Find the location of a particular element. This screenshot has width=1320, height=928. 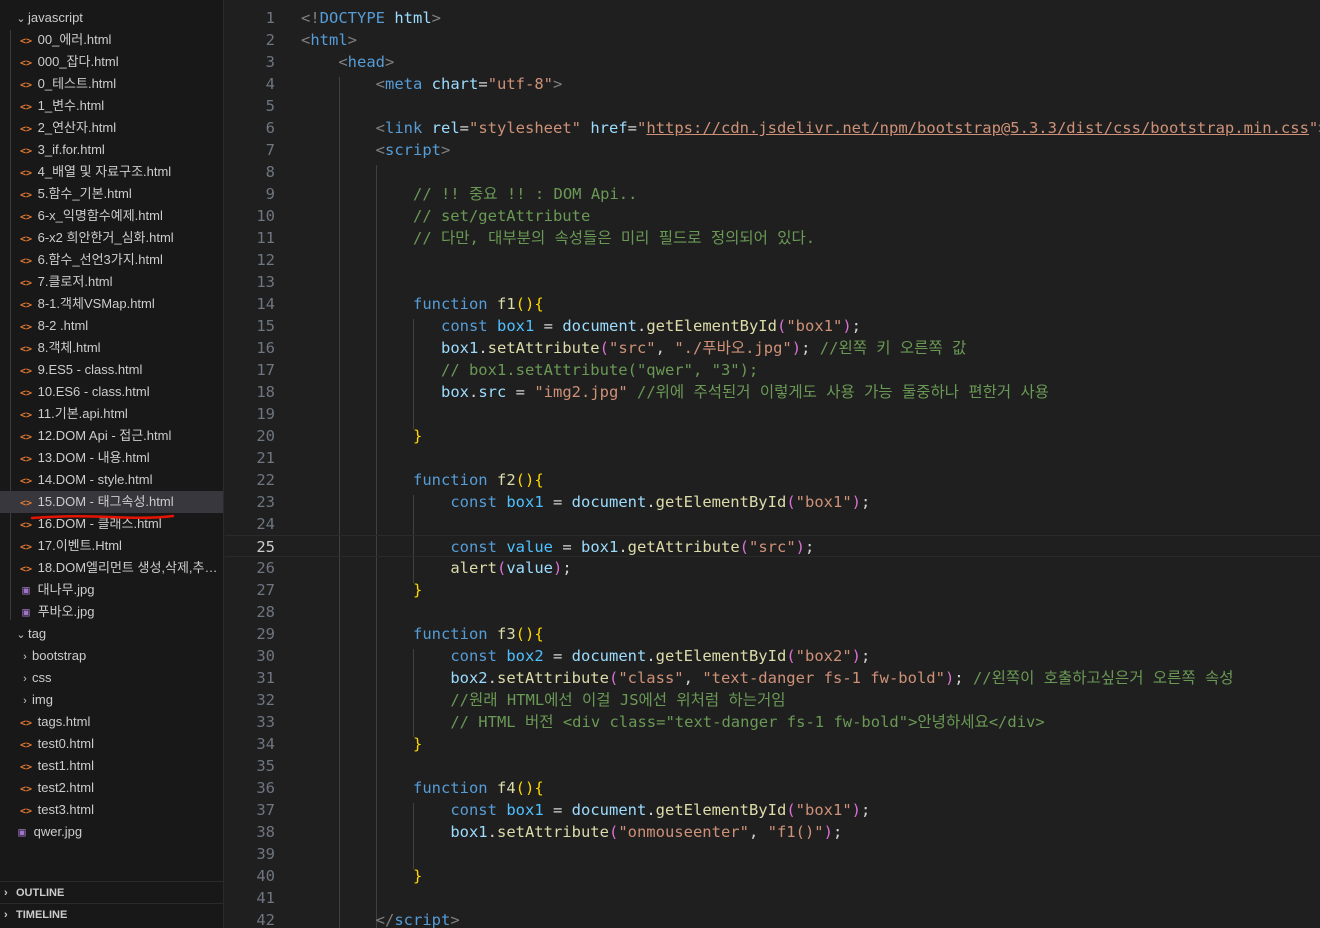

code-line: 24 is located at coordinates (772, 524).